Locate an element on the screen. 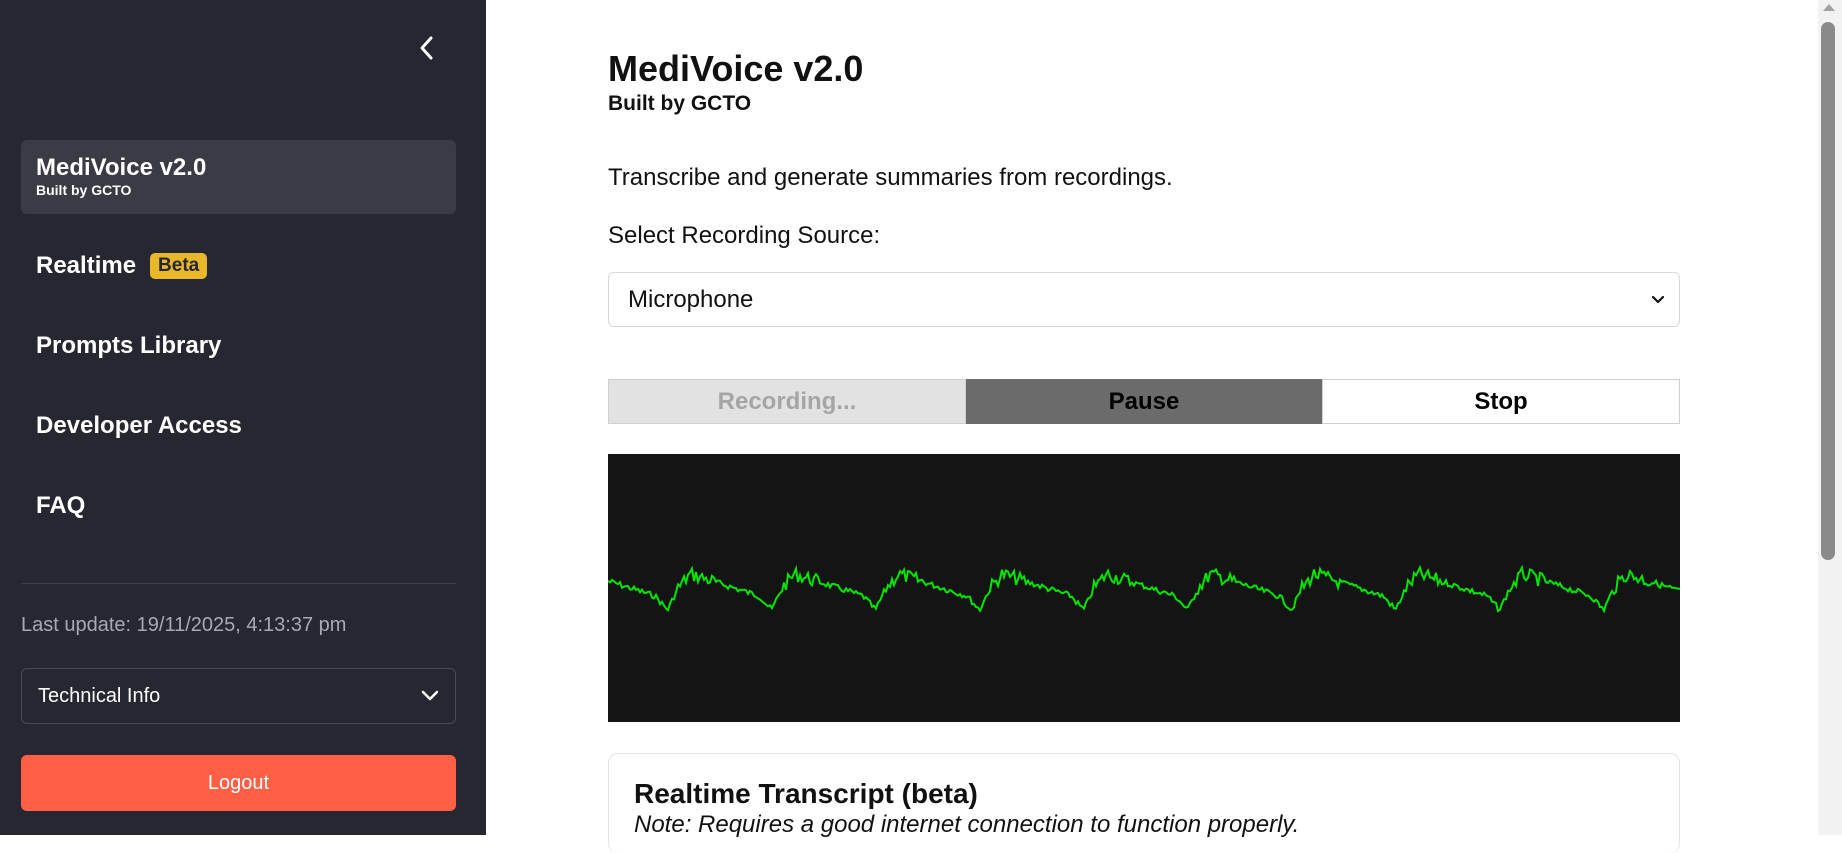  brand-title: MediVoice v2.0 is located at coordinates (121, 167).